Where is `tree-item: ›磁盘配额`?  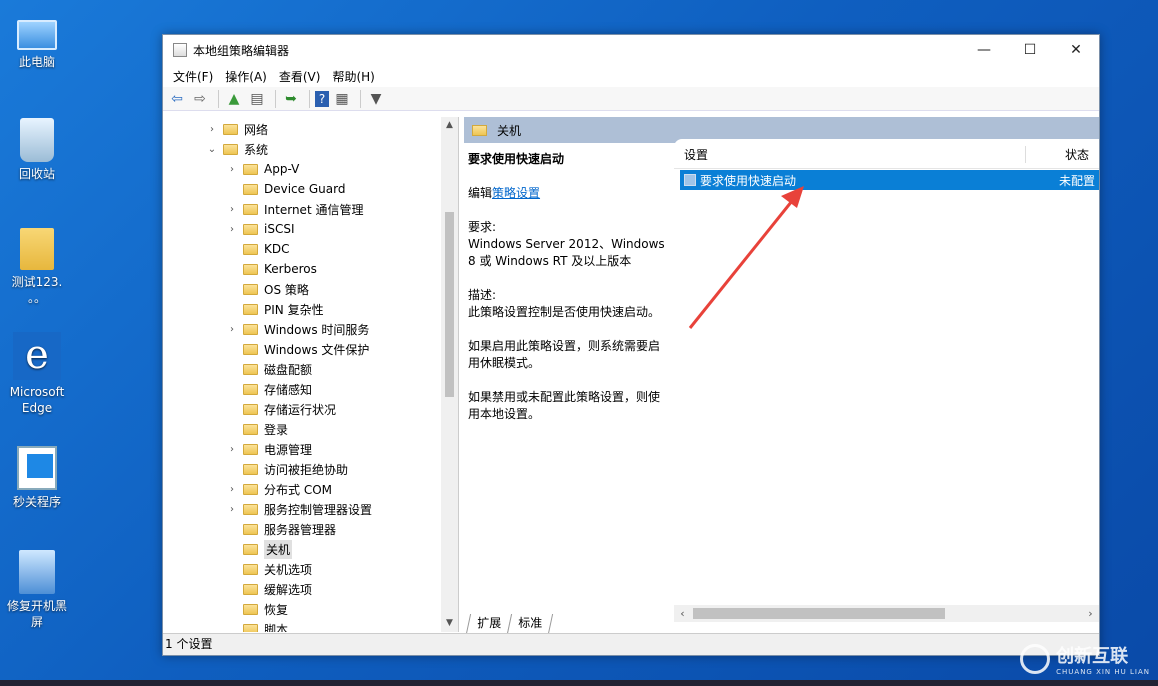
tree-item: ›磁盘配额 is located at coordinates (268, 369).